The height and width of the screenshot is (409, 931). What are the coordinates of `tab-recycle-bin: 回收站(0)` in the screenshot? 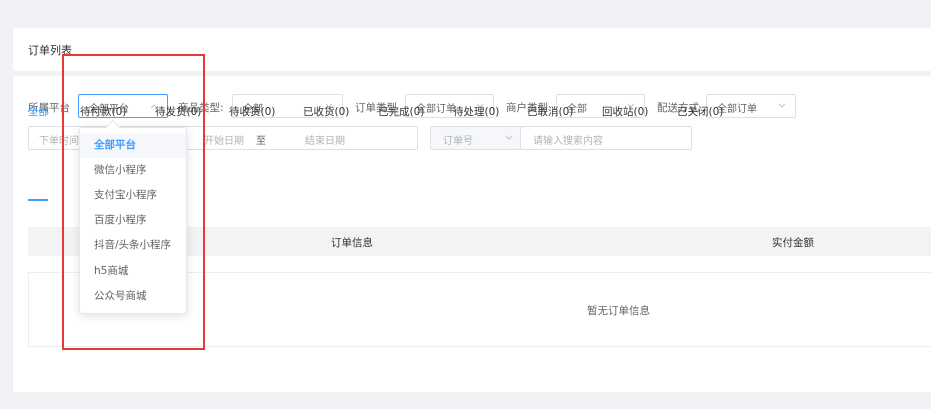 It's located at (625, 111).